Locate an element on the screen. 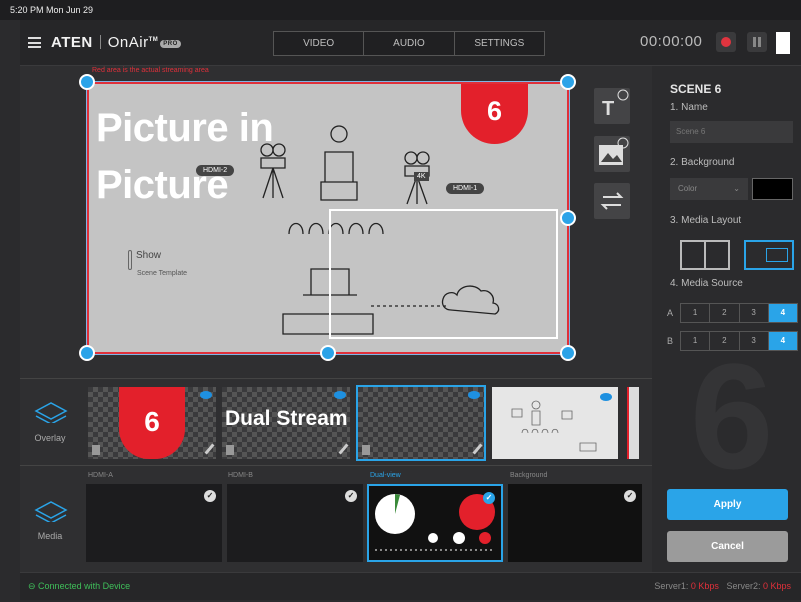 The image size is (801, 602). overlay-item-scene-template is located at coordinates (555, 423).